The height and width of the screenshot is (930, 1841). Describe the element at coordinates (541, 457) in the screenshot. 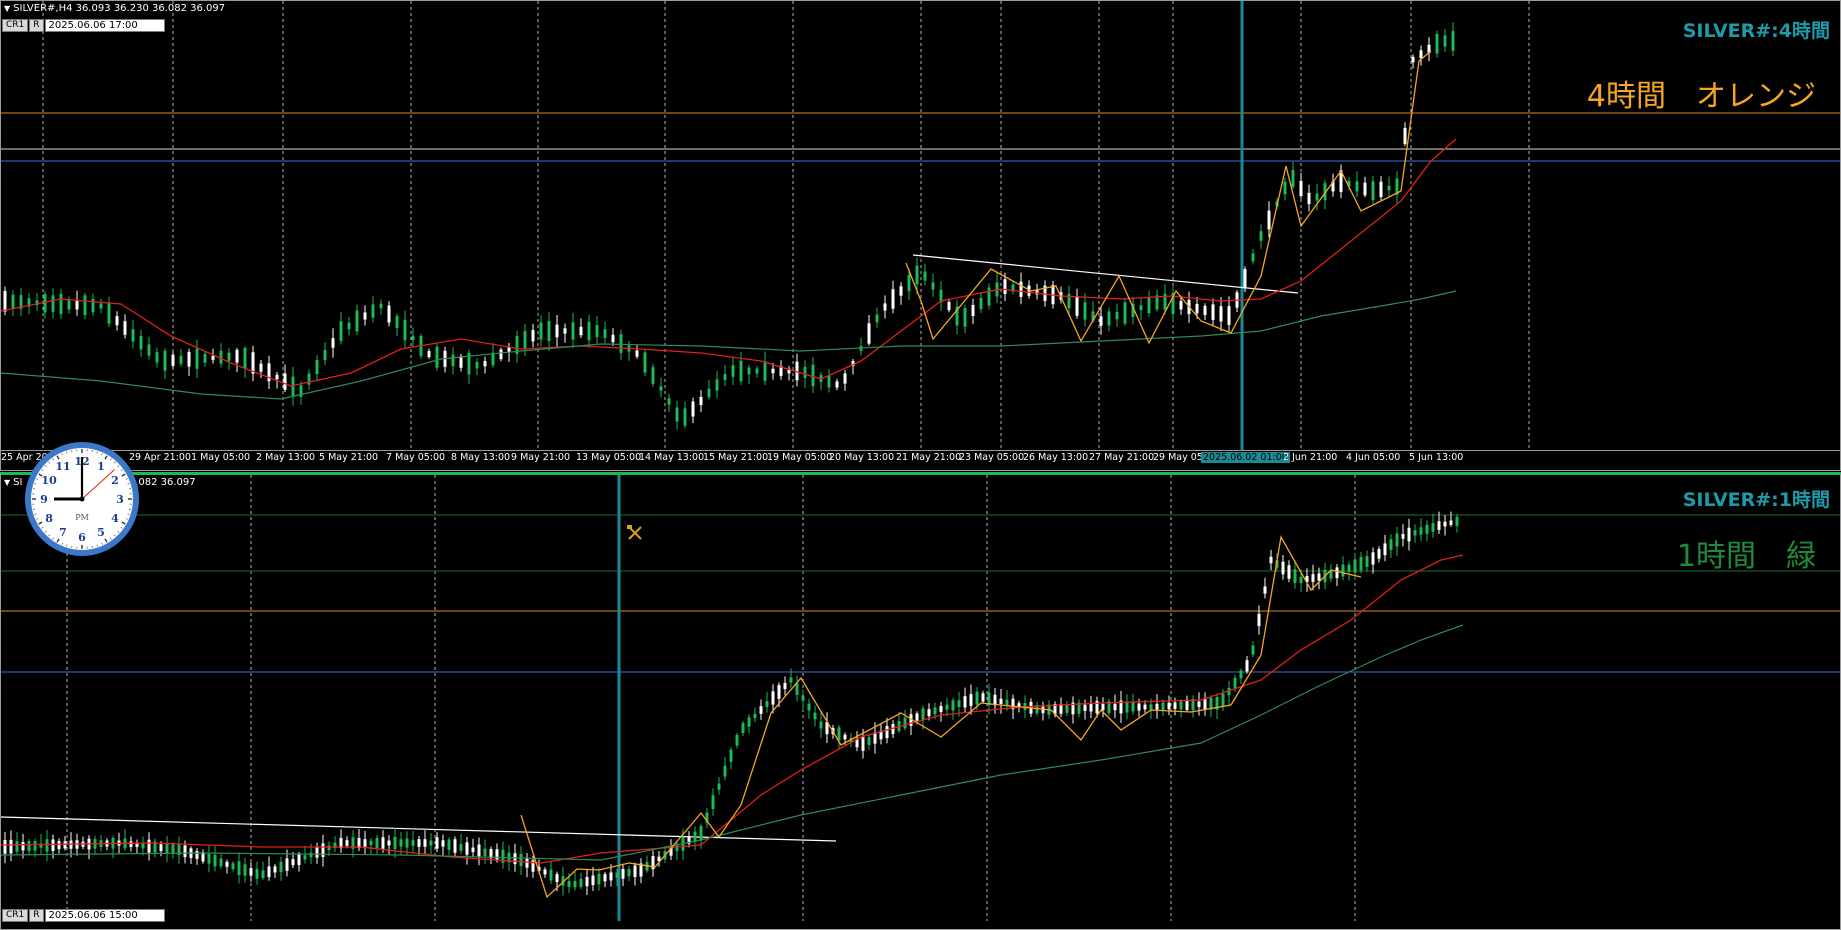

I see `axis-tick-label: 9 May 21:00` at that location.